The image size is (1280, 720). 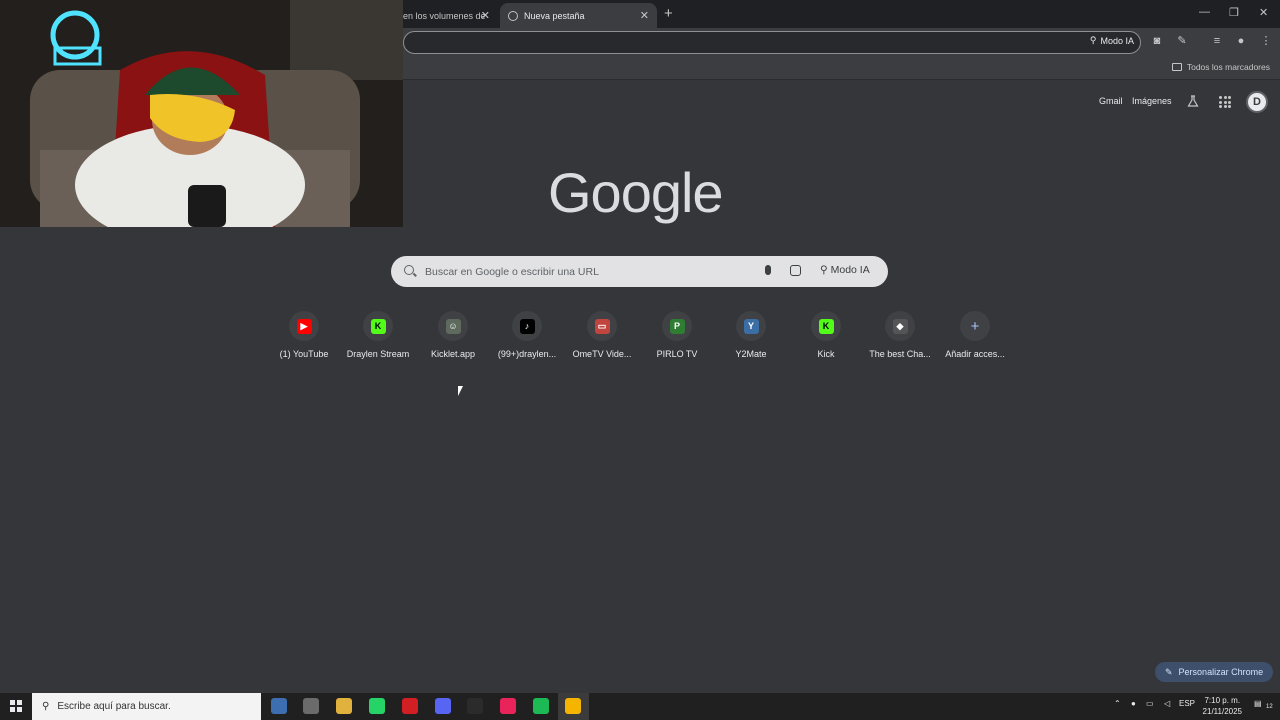 I want to click on shortcut-tile: K Kick, so click(x=826, y=335).